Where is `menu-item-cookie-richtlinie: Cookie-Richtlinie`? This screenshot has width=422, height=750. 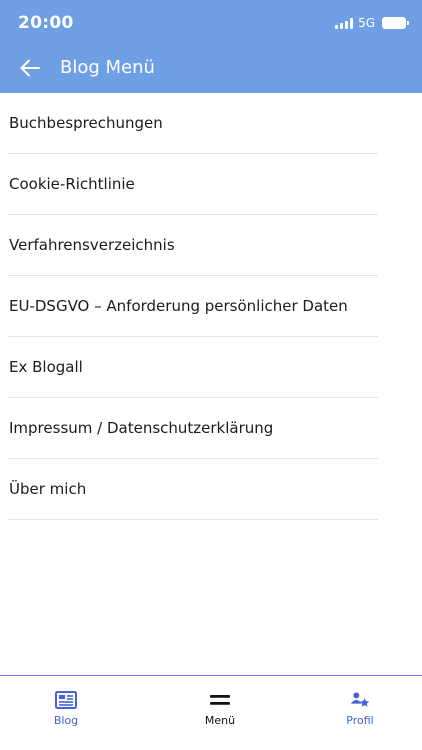 menu-item-cookie-richtlinie: Cookie-Richtlinie is located at coordinates (193, 184).